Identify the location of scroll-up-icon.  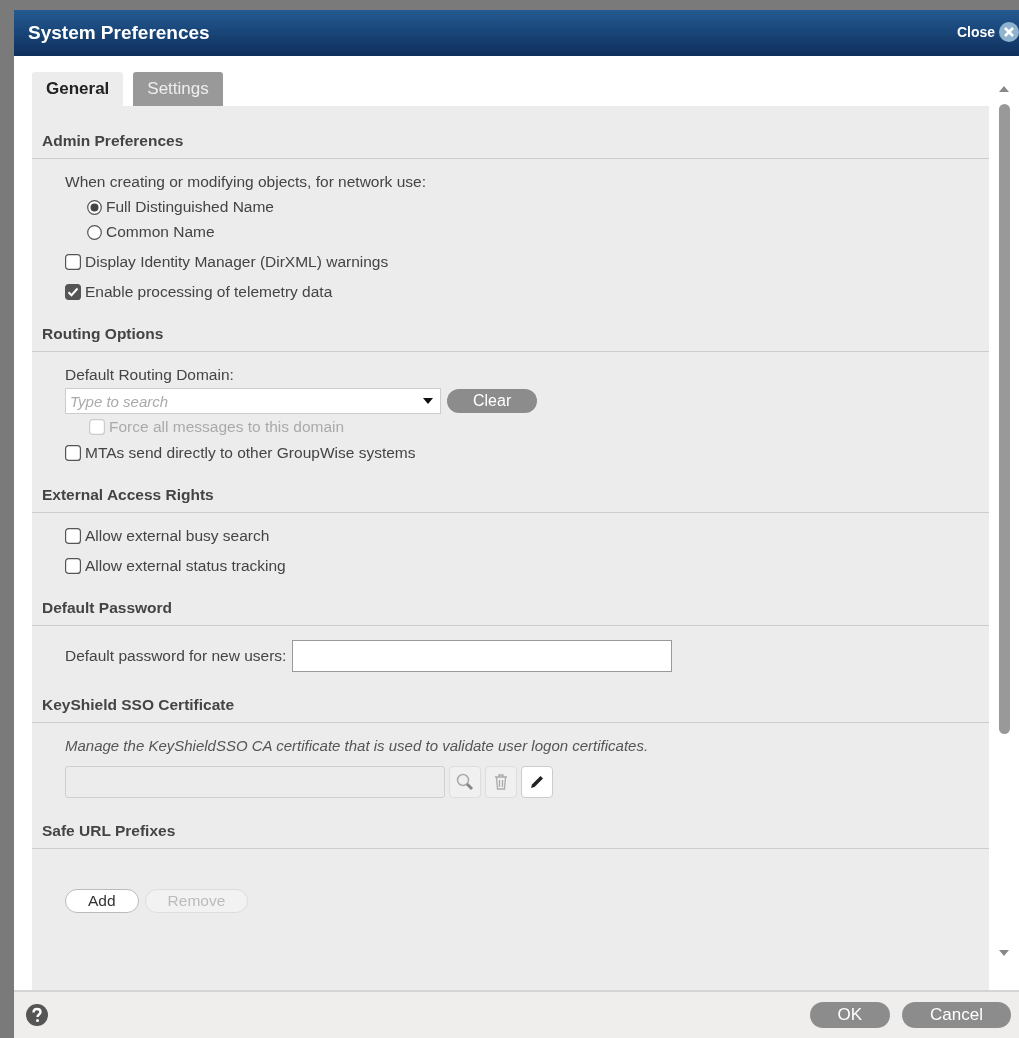
(1004, 89).